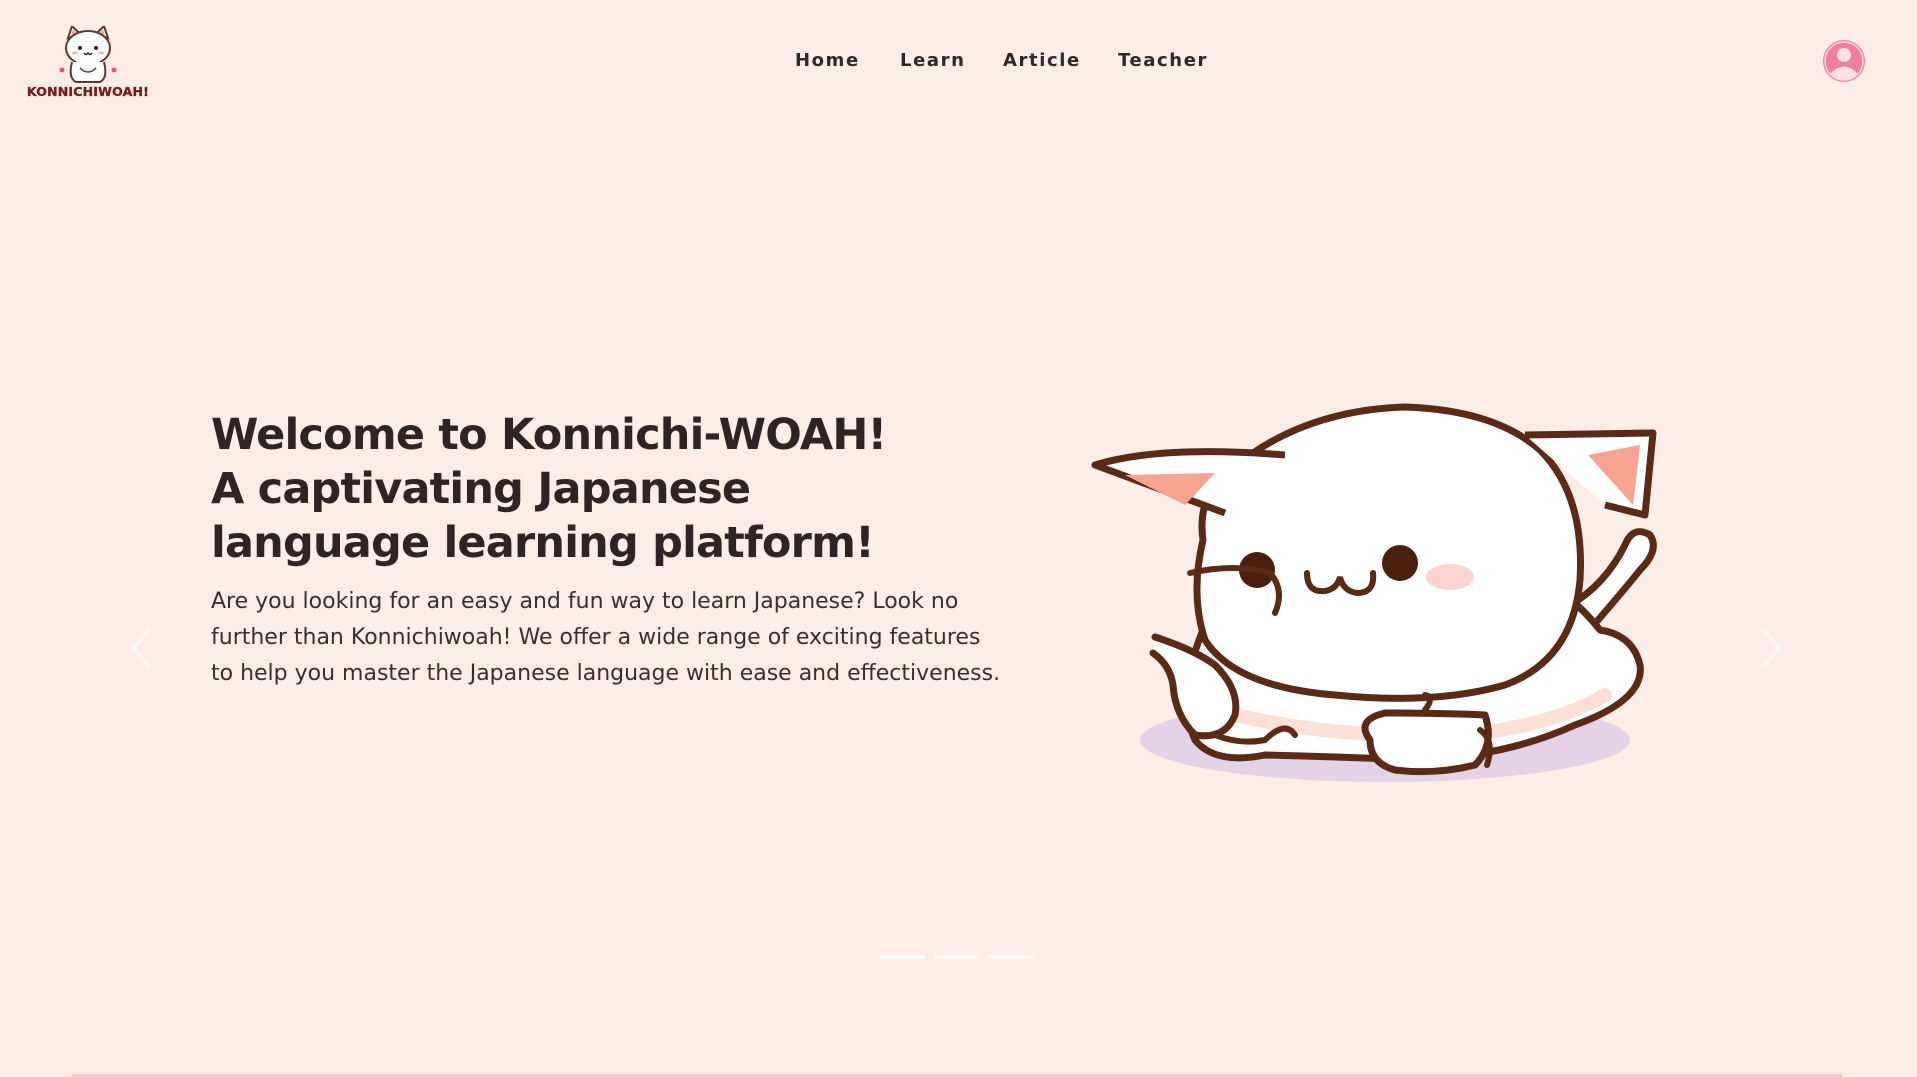 Image resolution: width=1917 pixels, height=1077 pixels. I want to click on nav-learn-link: Learn, so click(933, 60).